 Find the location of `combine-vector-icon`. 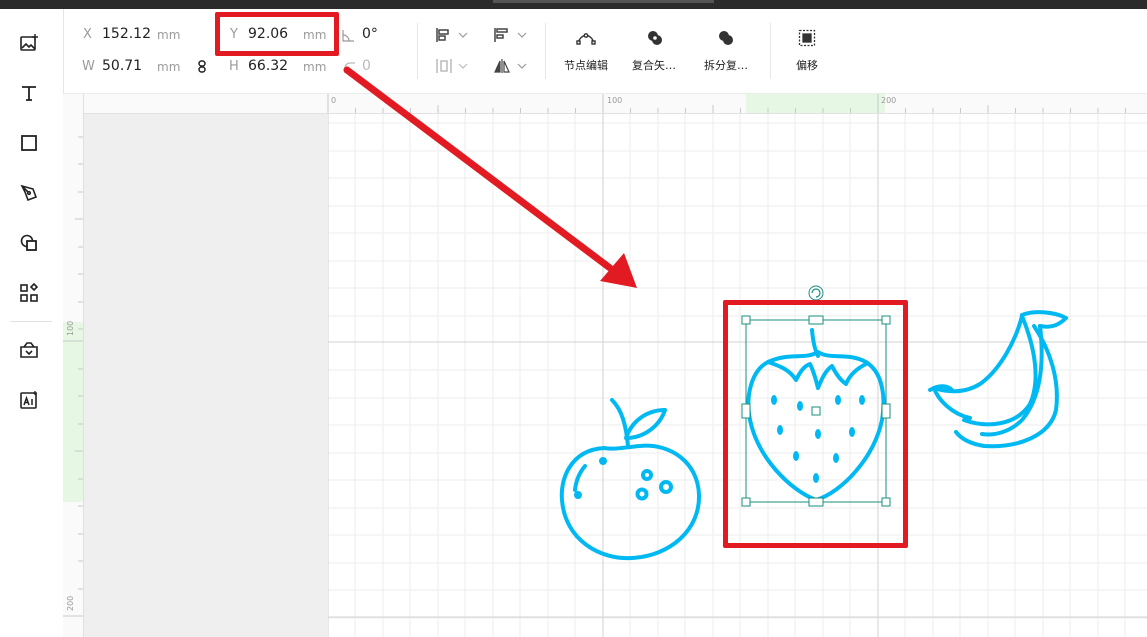

combine-vector-icon is located at coordinates (655, 38).